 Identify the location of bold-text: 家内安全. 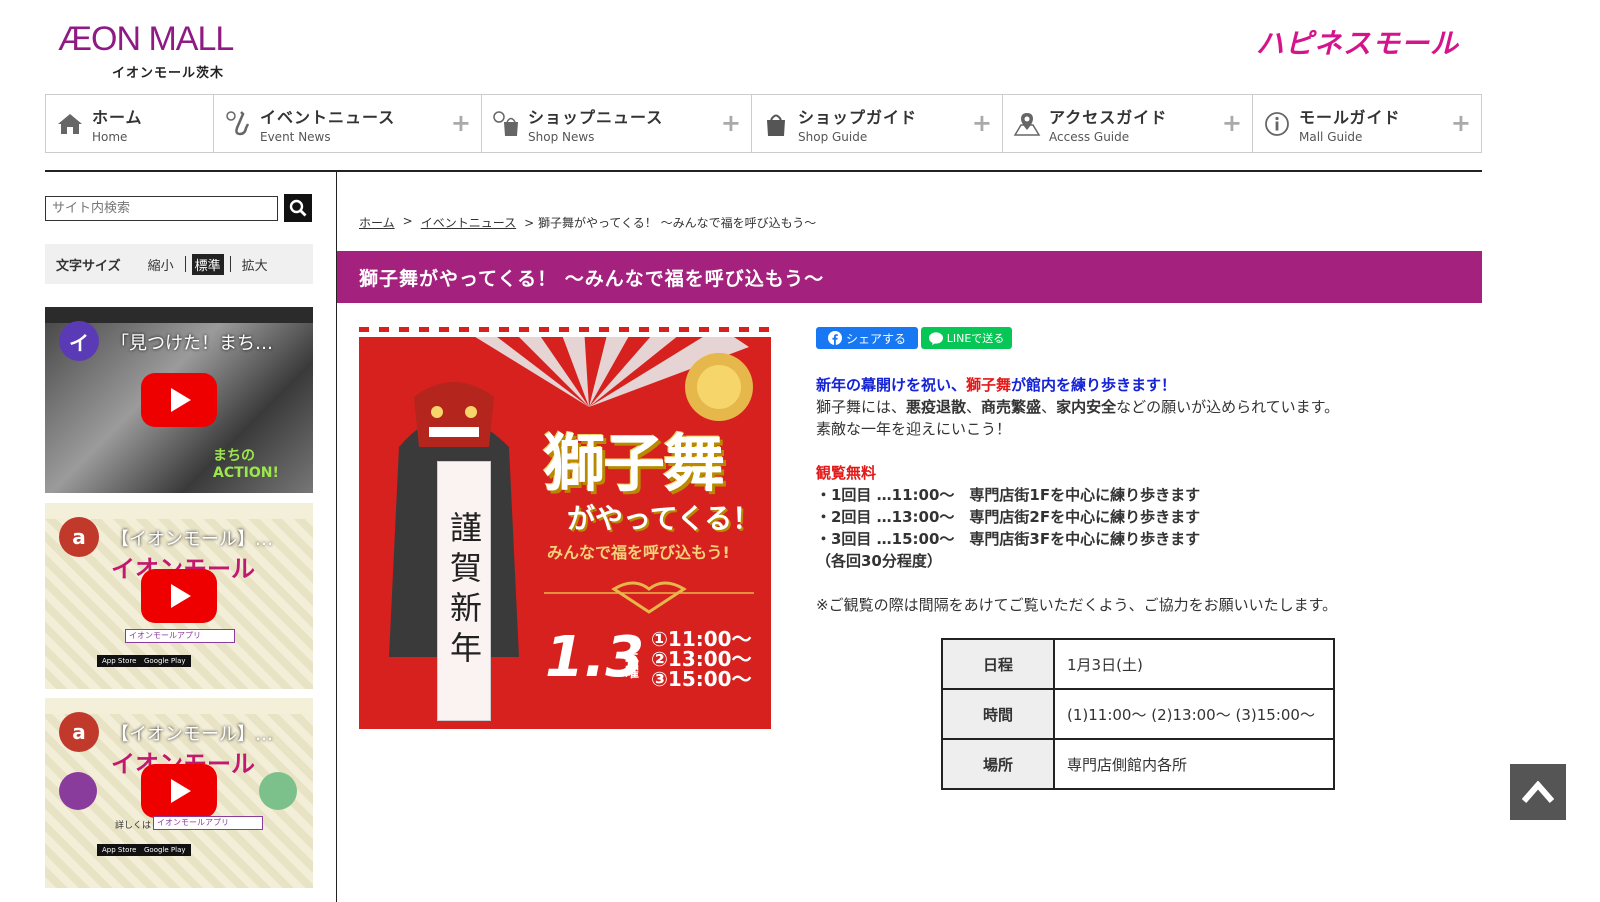
(1086, 407).